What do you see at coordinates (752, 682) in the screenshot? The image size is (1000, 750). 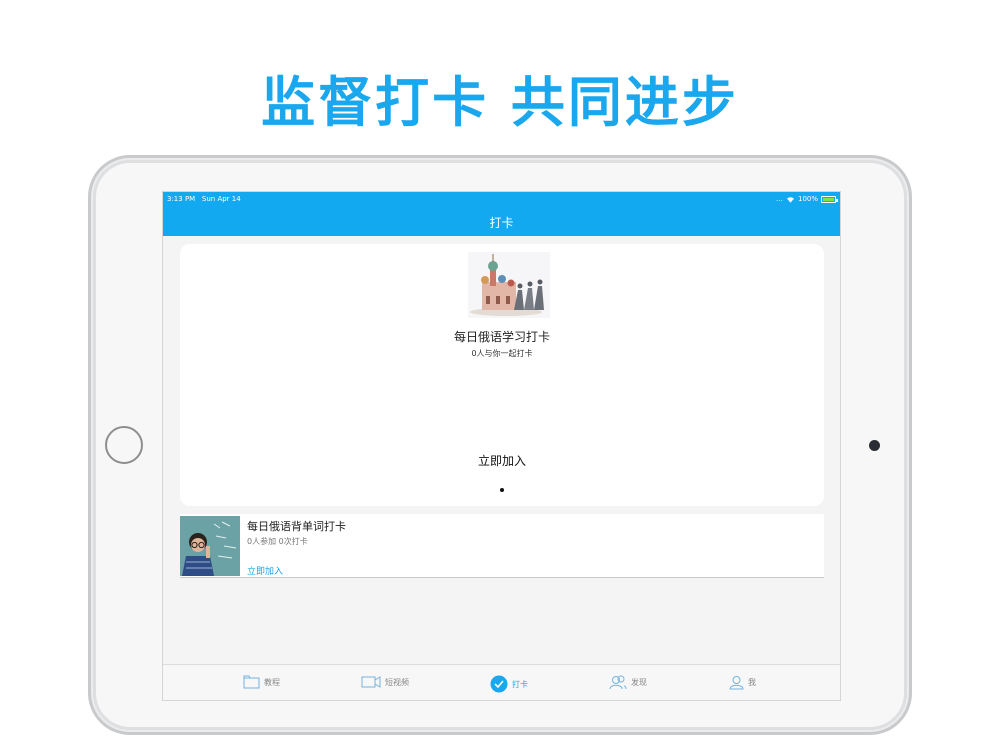 I see `tab-label-me: 我` at bounding box center [752, 682].